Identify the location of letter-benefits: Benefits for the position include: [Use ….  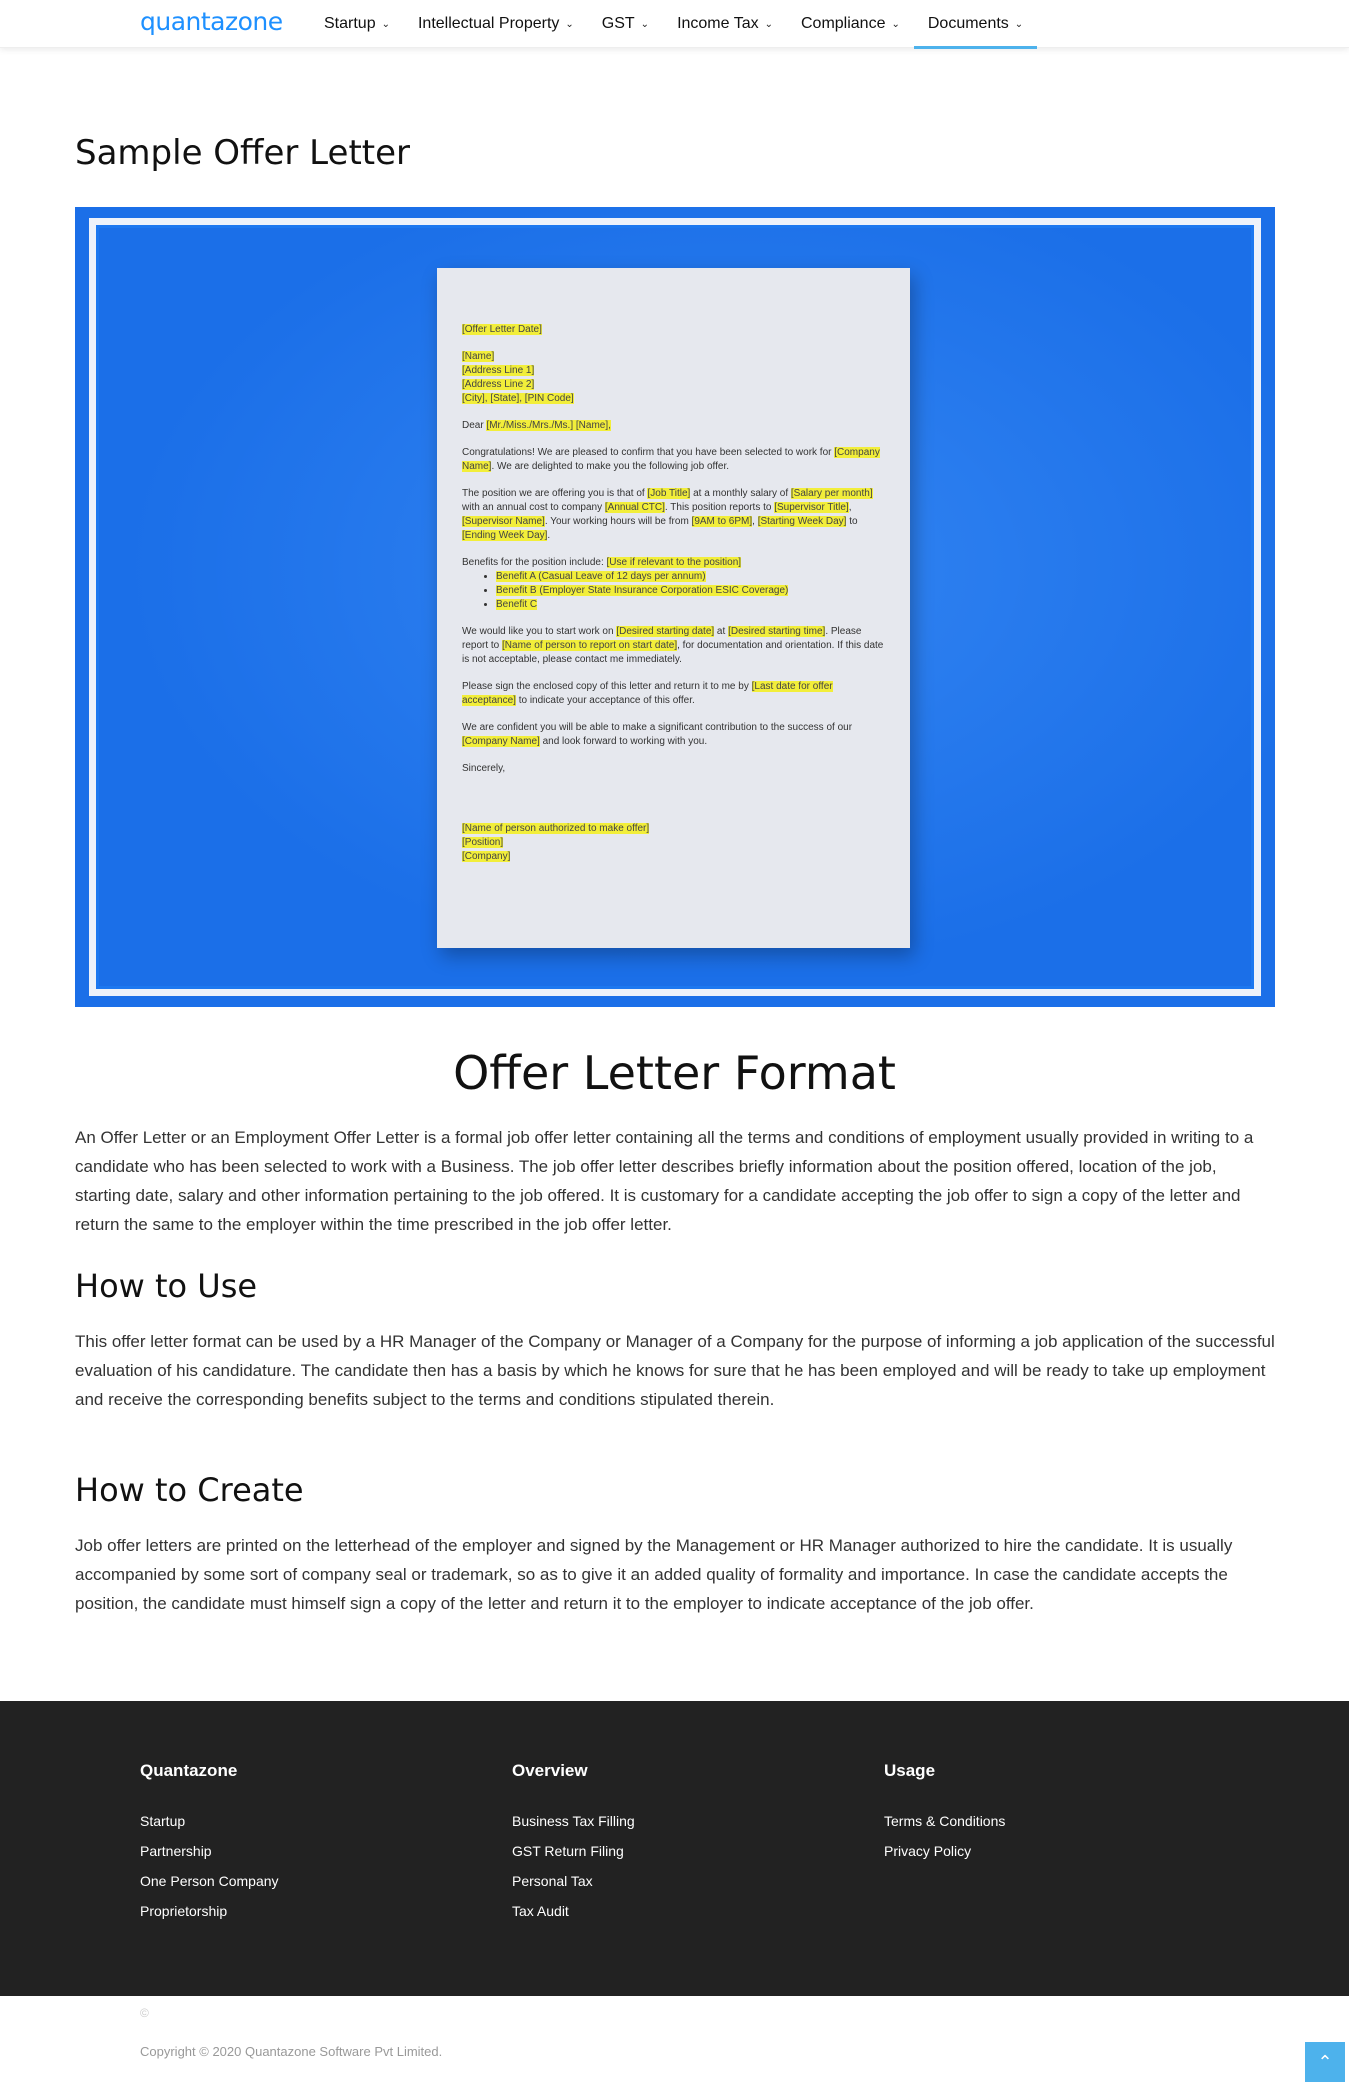
(673, 584).